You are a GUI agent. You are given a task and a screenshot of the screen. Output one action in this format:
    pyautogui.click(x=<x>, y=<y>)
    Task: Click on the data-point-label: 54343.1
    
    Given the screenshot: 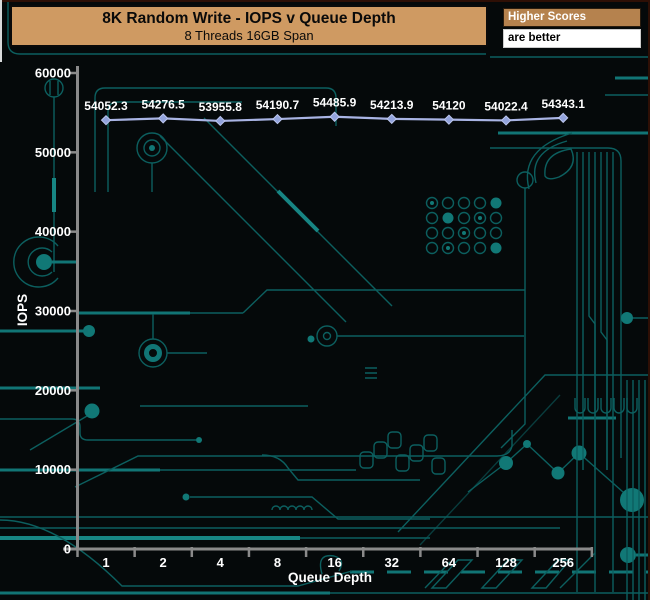 What is the action you would take?
    pyautogui.click(x=564, y=104)
    